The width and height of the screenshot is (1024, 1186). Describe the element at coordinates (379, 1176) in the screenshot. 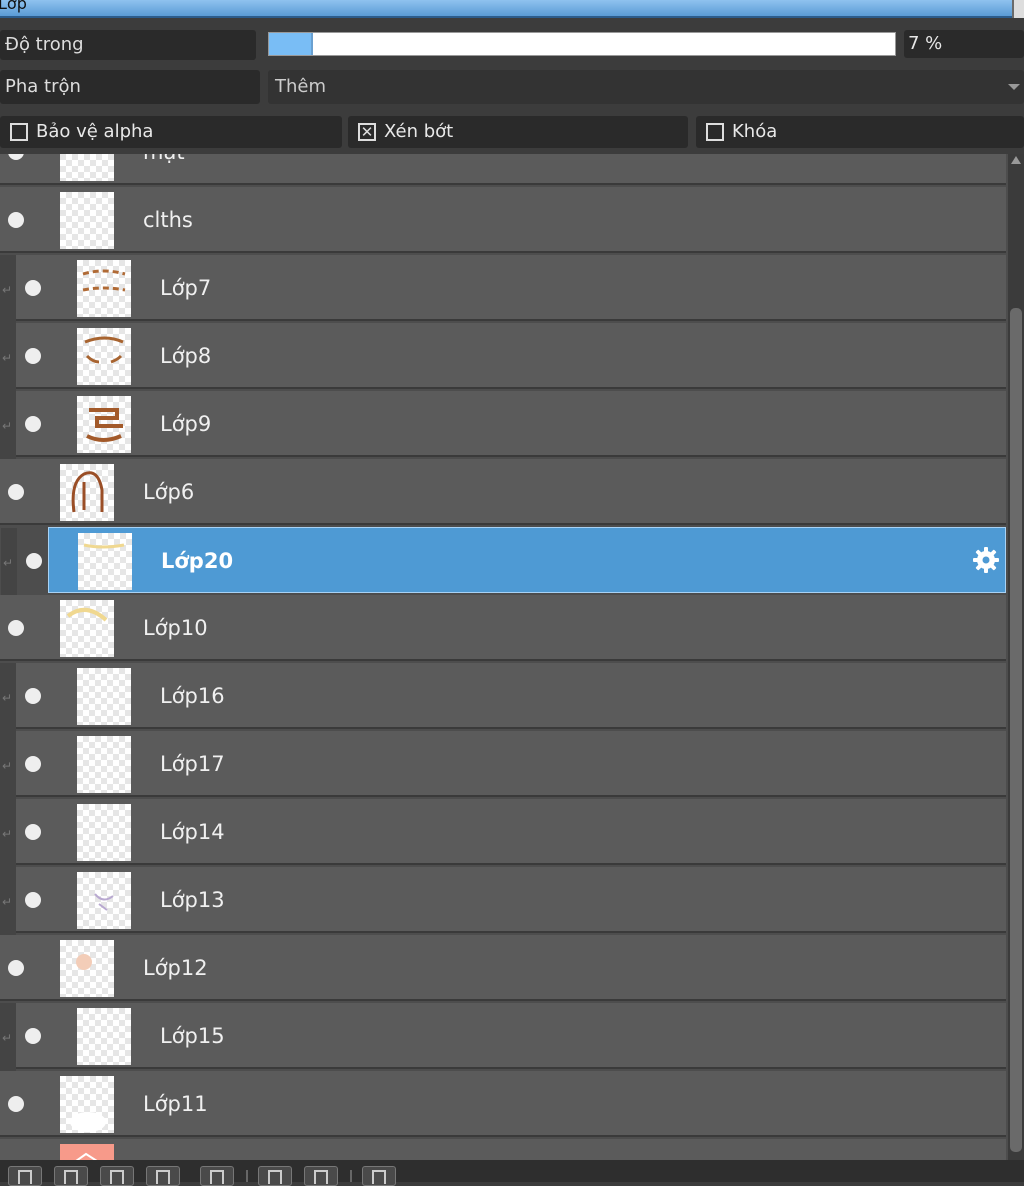

I see `delete-layer-button` at that location.